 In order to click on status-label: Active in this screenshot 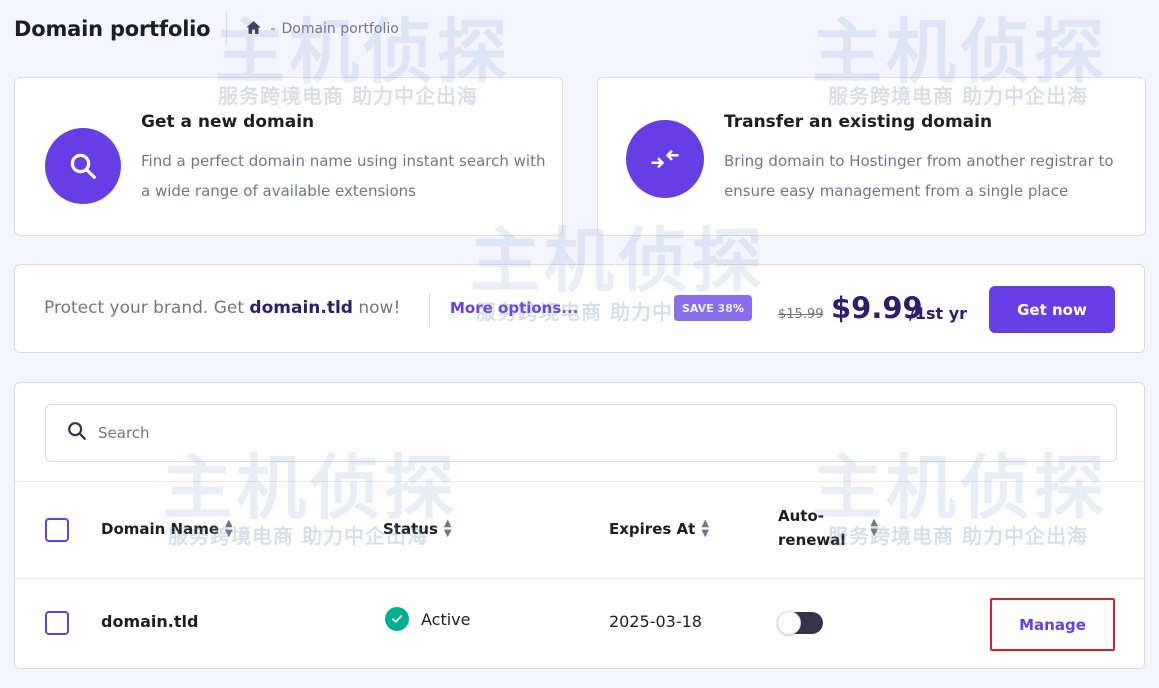, I will do `click(446, 619)`.